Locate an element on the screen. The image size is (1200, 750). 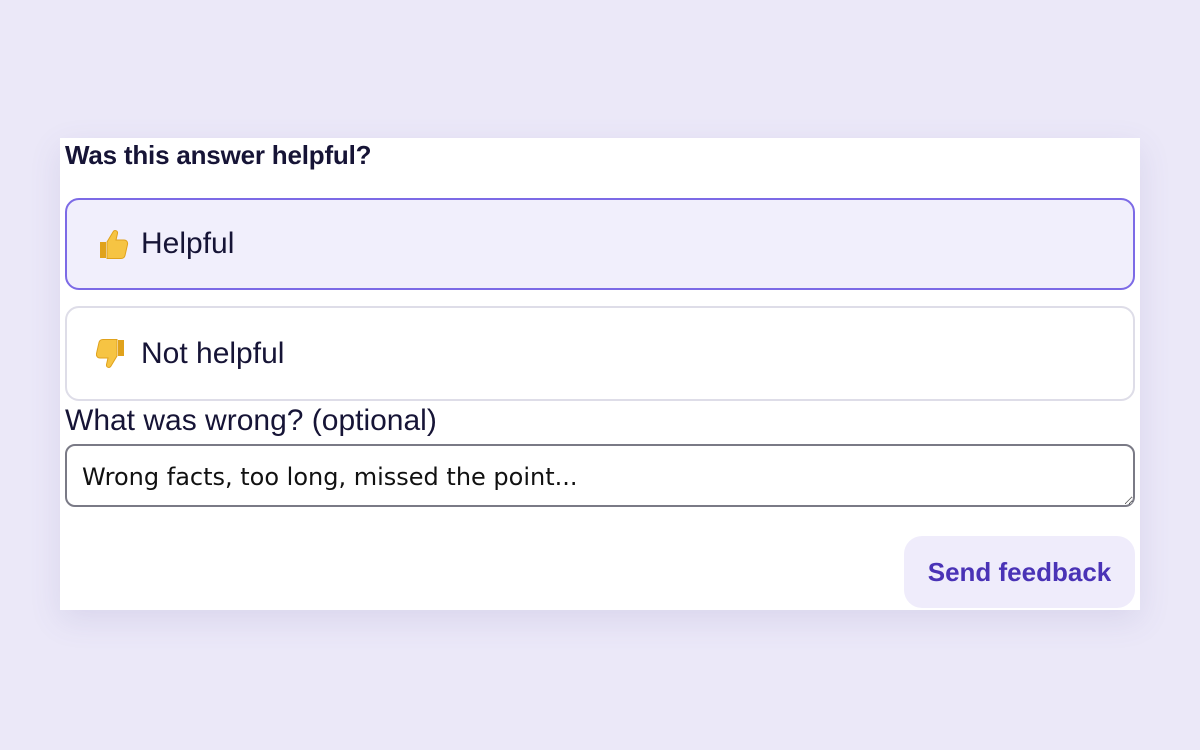
feedback-question: Was this answer helpful? is located at coordinates (218, 155).